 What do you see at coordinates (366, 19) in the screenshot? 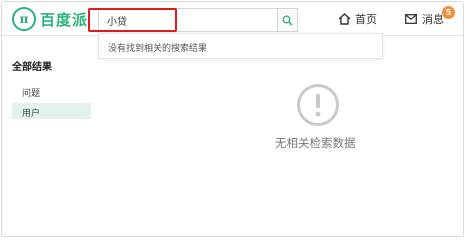
I see `nav-home-label: 首页` at bounding box center [366, 19].